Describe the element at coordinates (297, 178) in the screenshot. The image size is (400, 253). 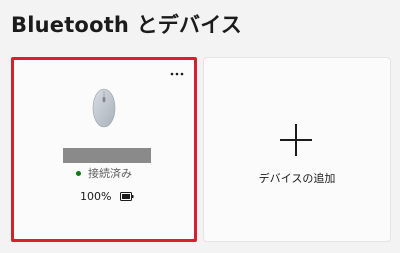
I see `add-device-label: デバイスの追加` at that location.